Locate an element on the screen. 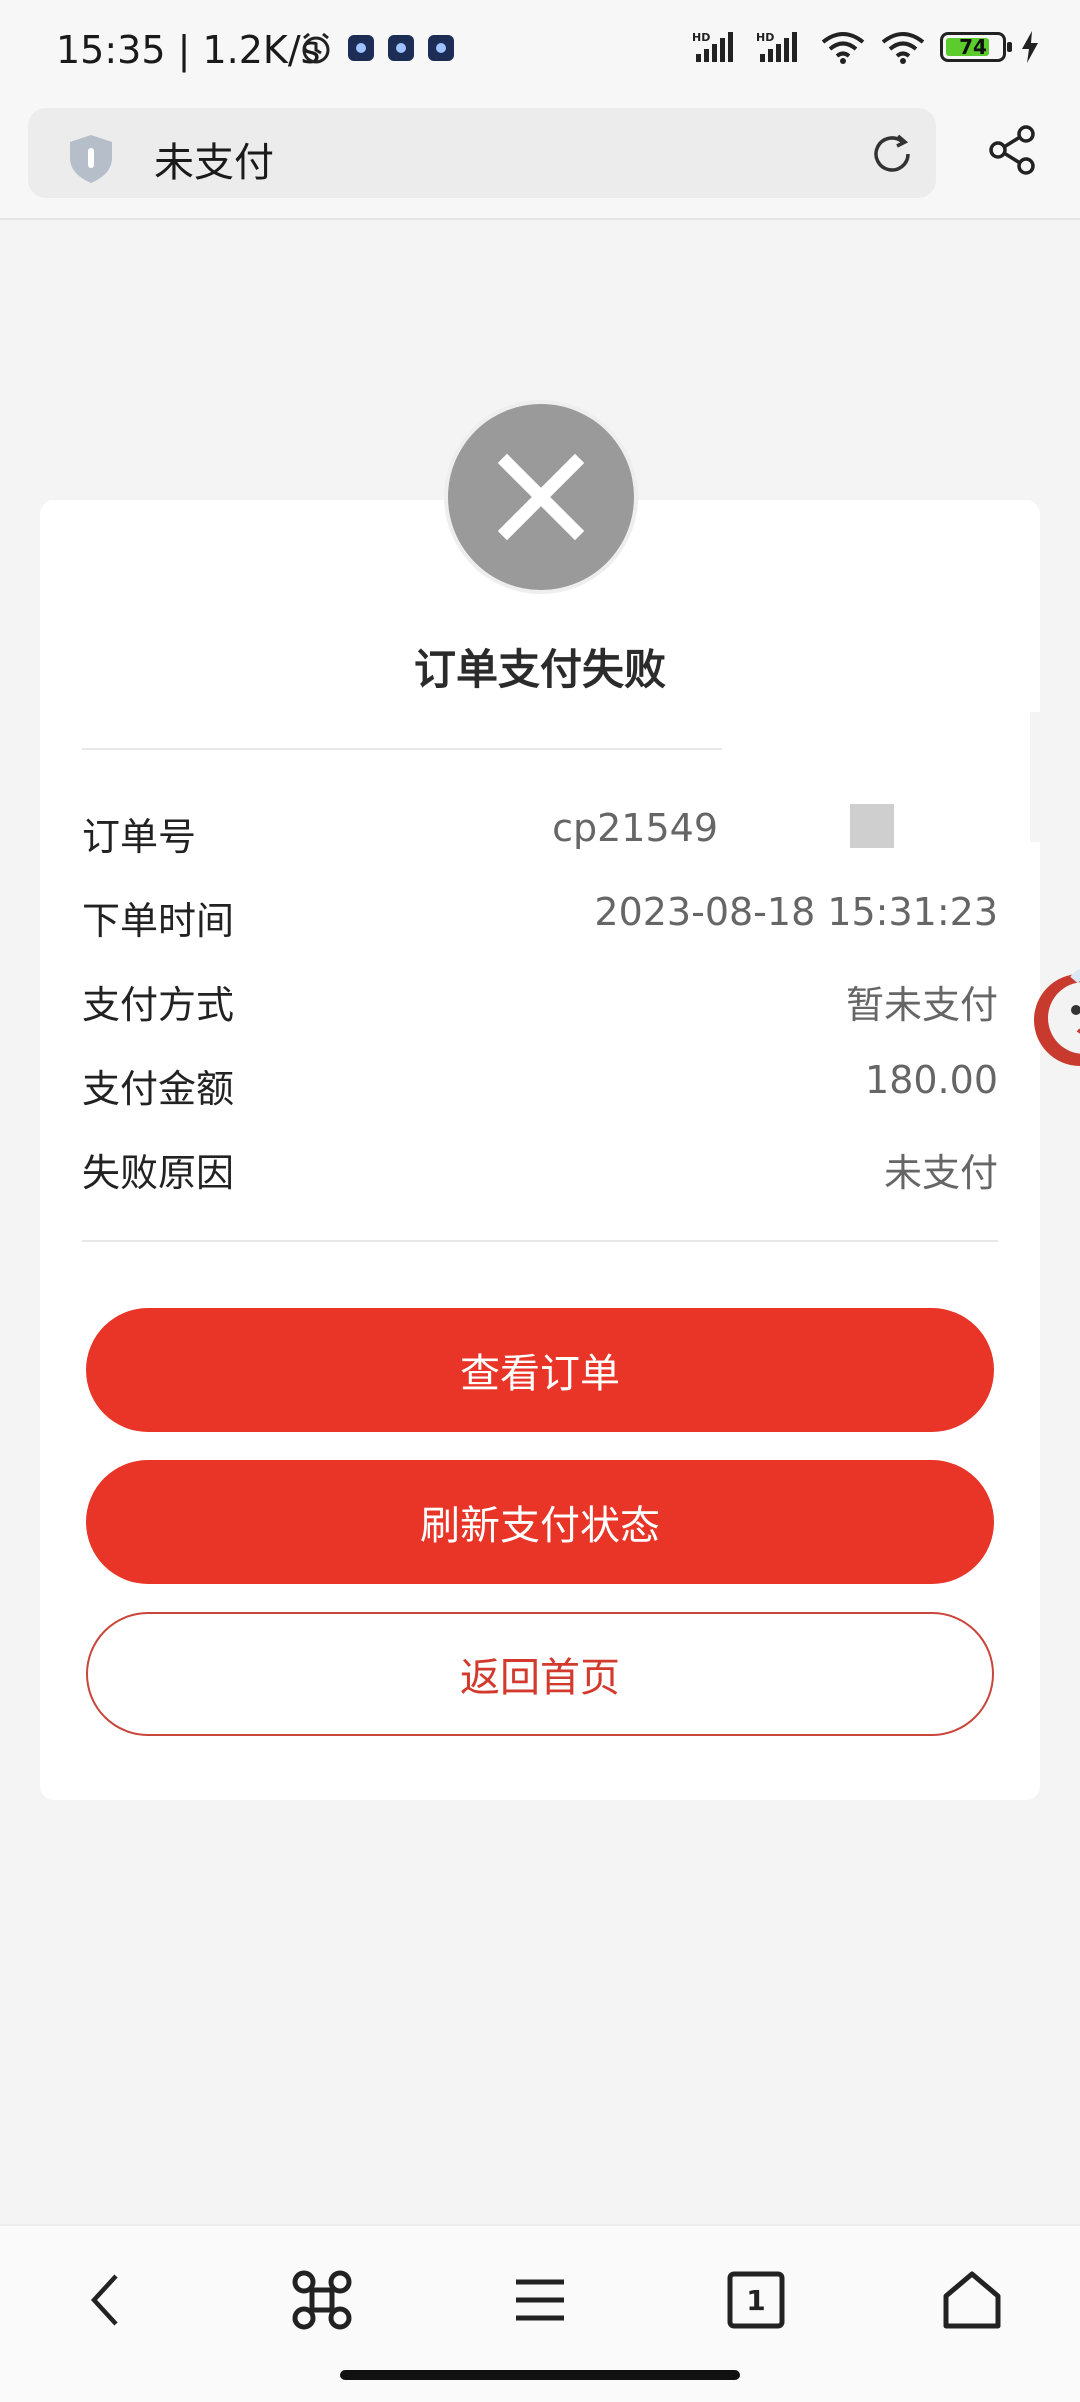  home-icon is located at coordinates (972, 2300).